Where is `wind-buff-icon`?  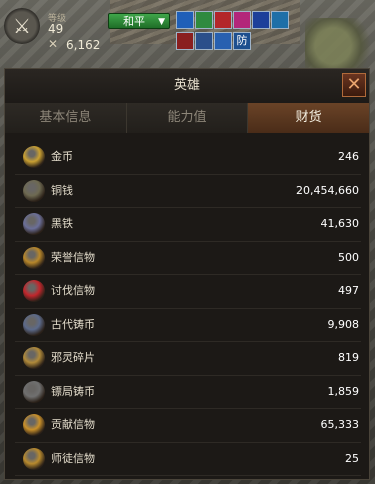
wind-buff-icon is located at coordinates (223, 41).